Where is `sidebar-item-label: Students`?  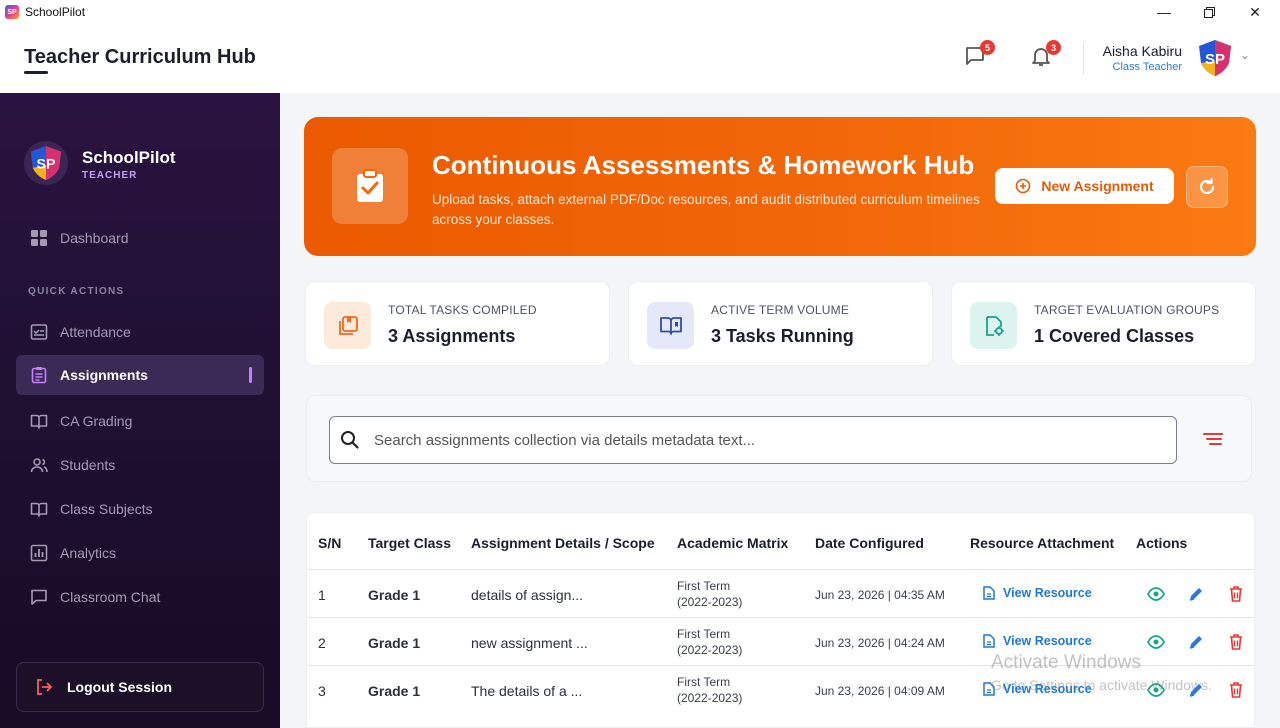
sidebar-item-label: Students is located at coordinates (88, 465).